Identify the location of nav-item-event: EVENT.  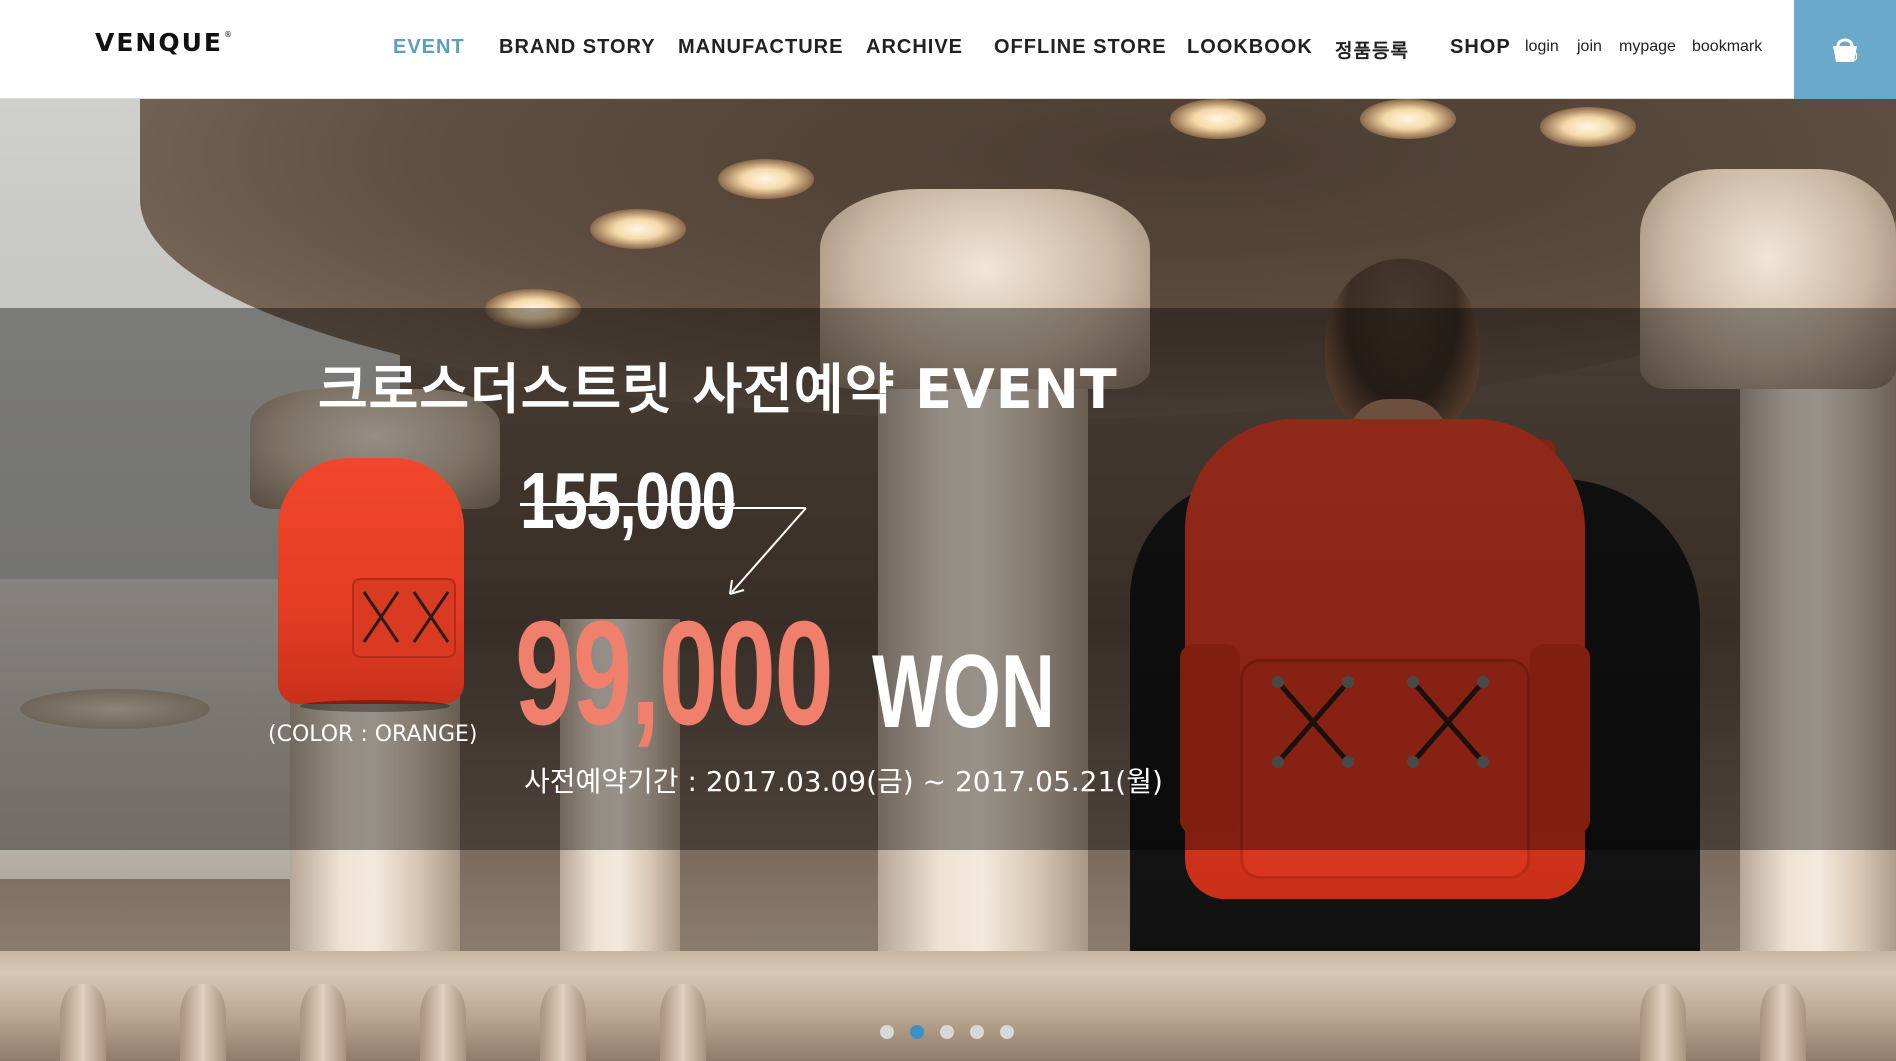
(429, 47).